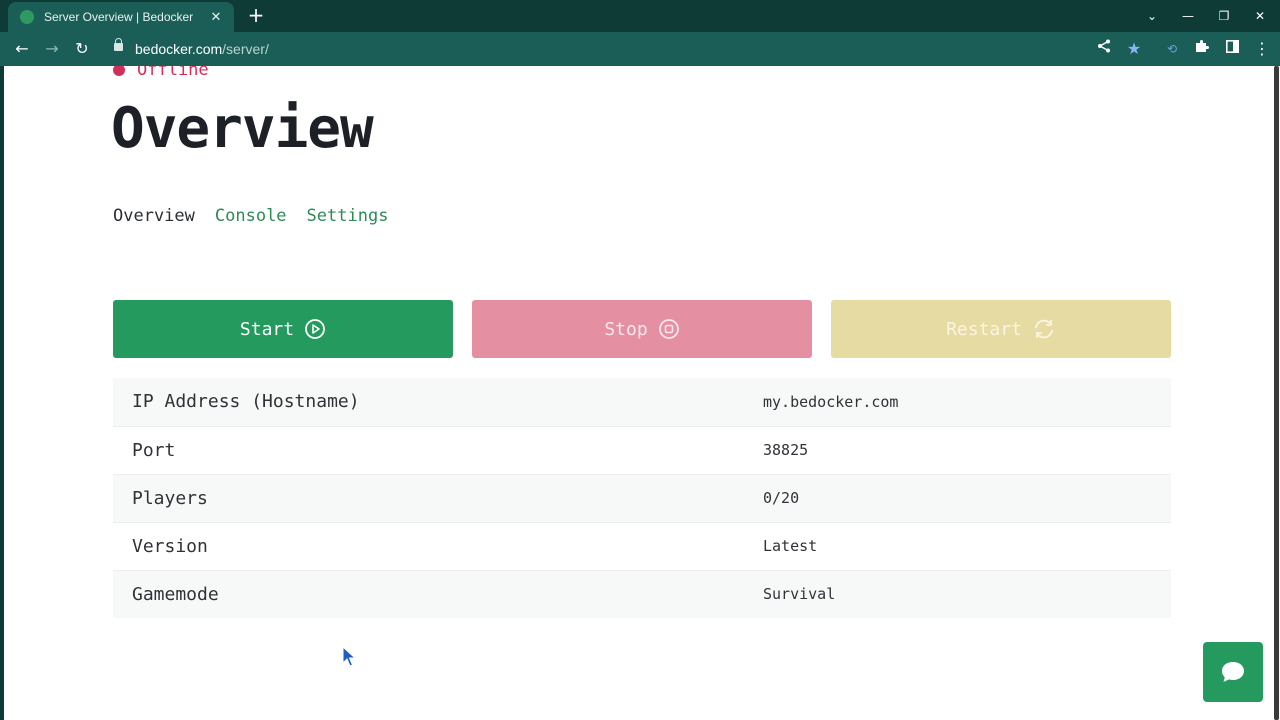 The height and width of the screenshot is (720, 1280). Describe the element at coordinates (27, 17) in the screenshot. I see `favicon-icon` at that location.